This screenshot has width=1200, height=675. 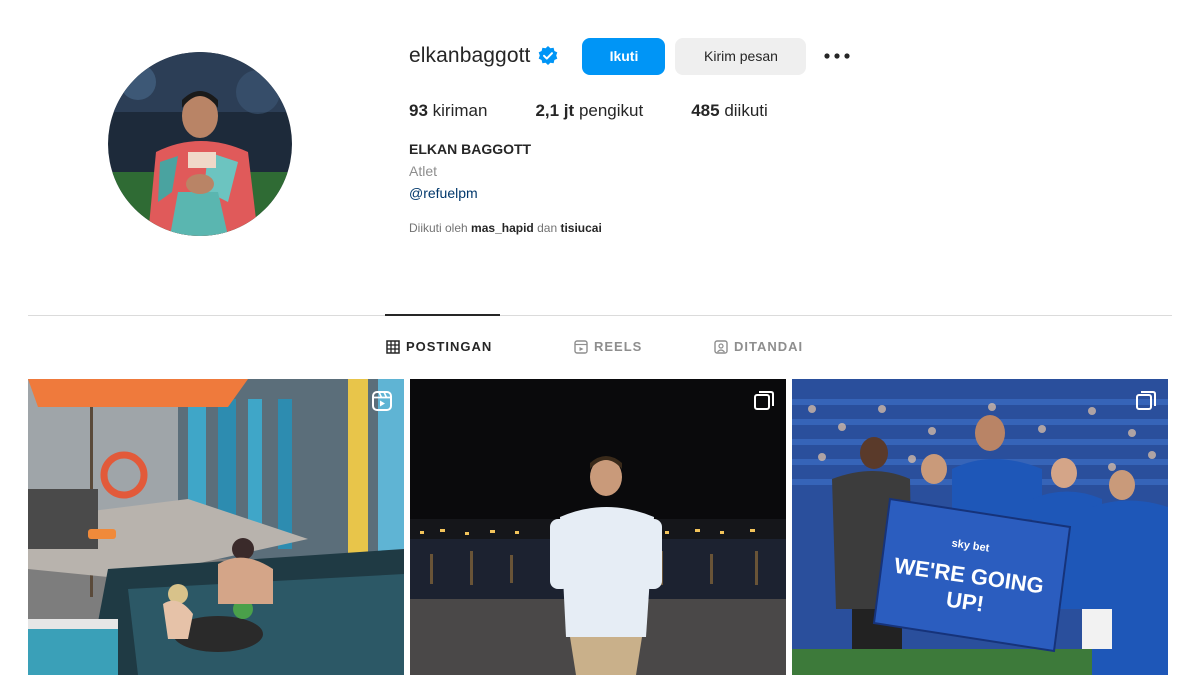 I want to click on full-name: ELKAN BAGGOTT, so click(x=470, y=149).